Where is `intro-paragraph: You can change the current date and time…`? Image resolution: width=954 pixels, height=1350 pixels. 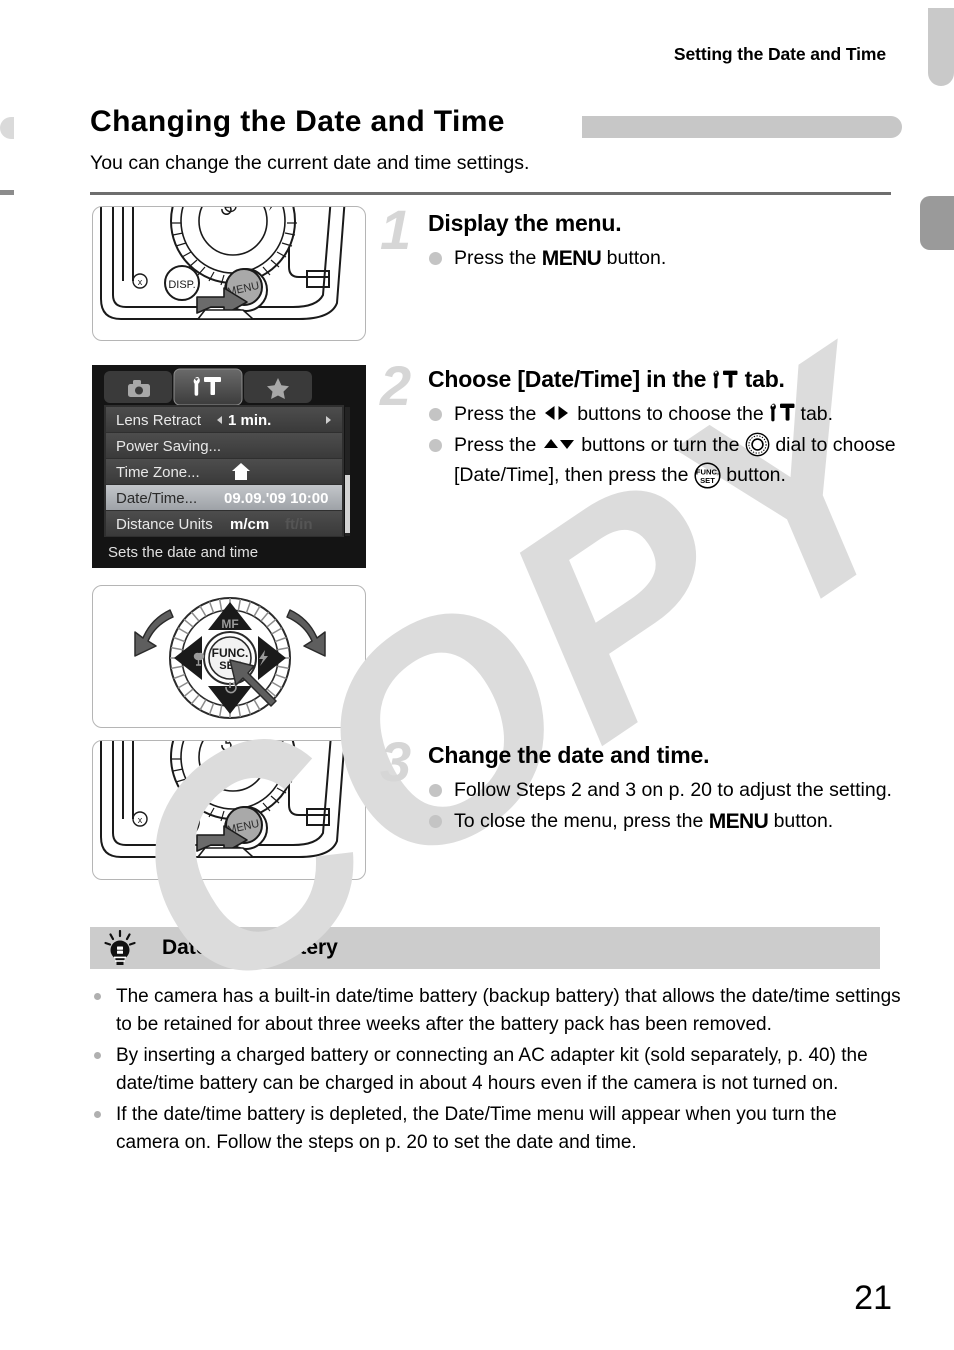 intro-paragraph: You can change the current date and time… is located at coordinates (310, 163).